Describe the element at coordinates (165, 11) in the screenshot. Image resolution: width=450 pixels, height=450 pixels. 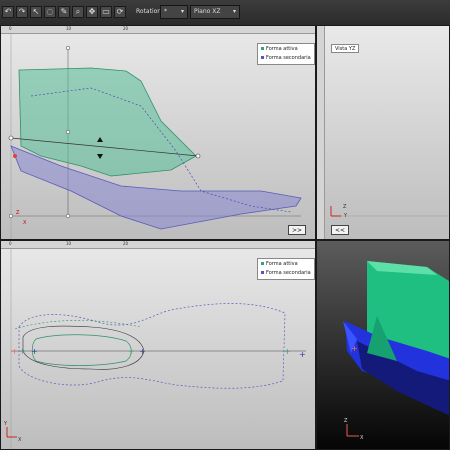
I see `rotation-value: *` at that location.